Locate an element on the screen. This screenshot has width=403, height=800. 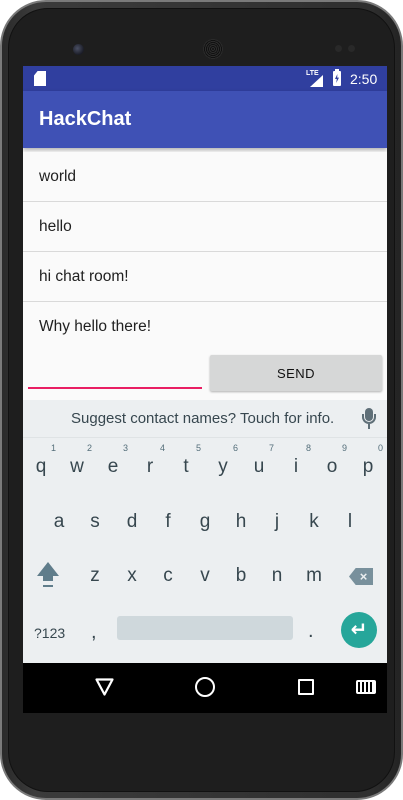
enter-icon: ↵ is located at coordinates (359, 630).